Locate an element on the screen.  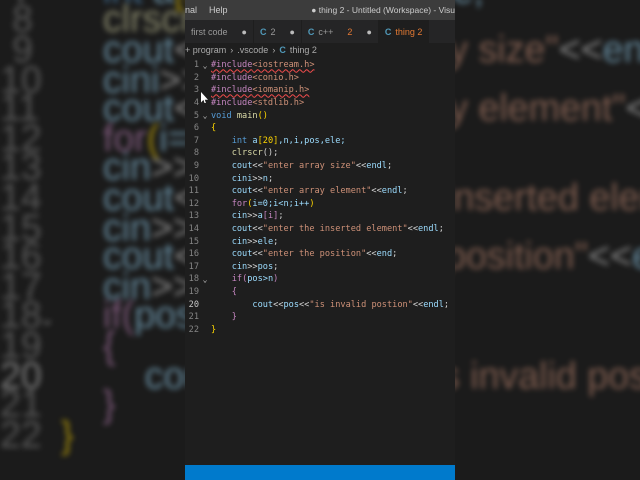
line-number: 7 is located at coordinates (196, 140).